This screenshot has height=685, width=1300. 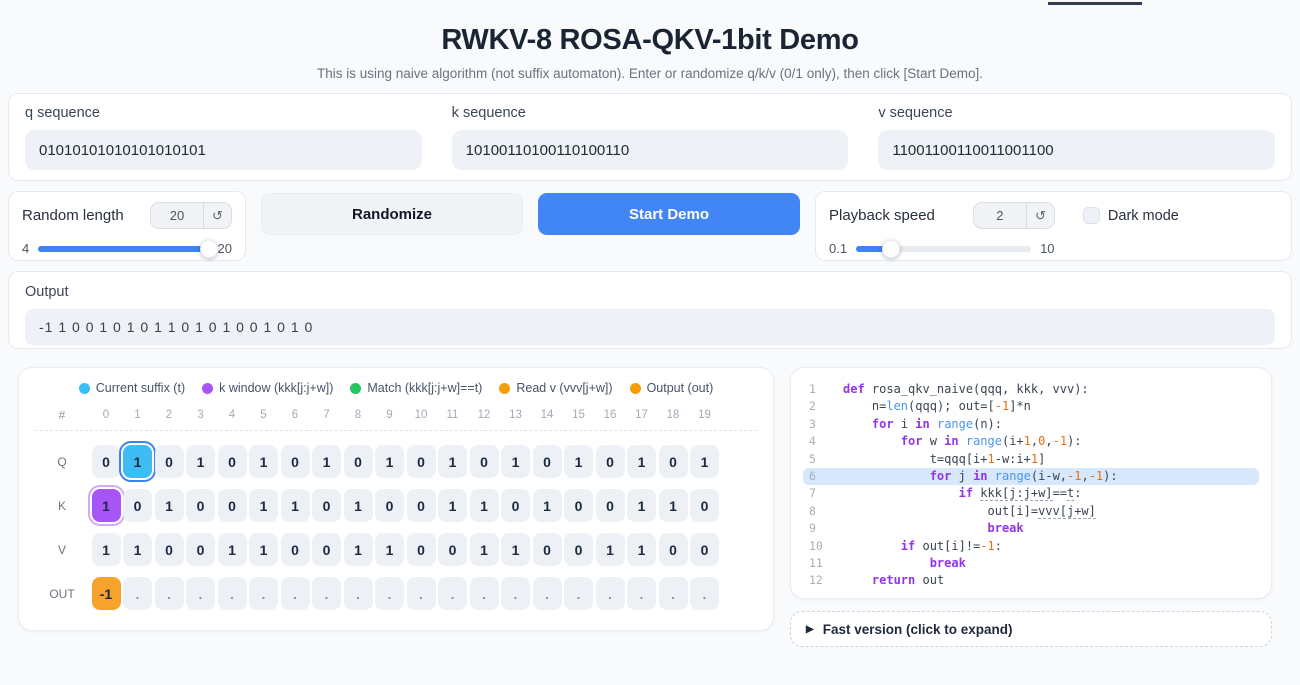 I want to click on grid-cell-v-9: 1, so click(x=389, y=549).